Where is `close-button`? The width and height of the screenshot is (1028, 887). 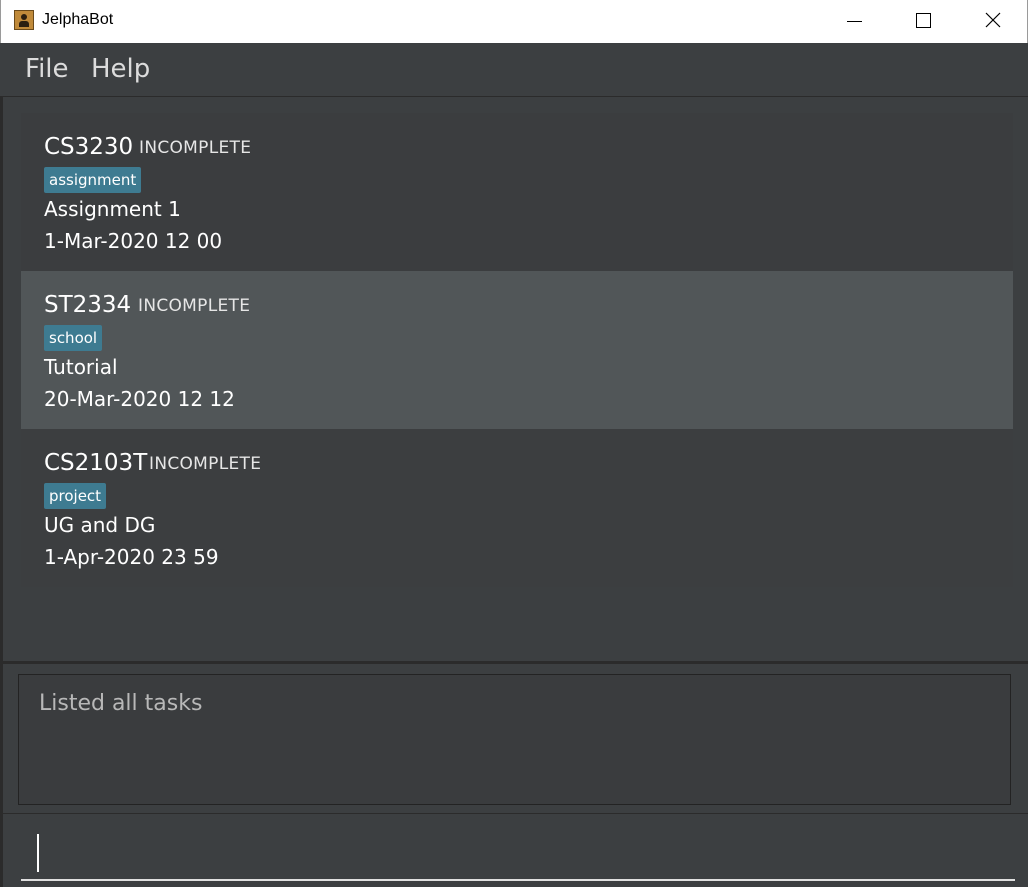 close-button is located at coordinates (993, 21).